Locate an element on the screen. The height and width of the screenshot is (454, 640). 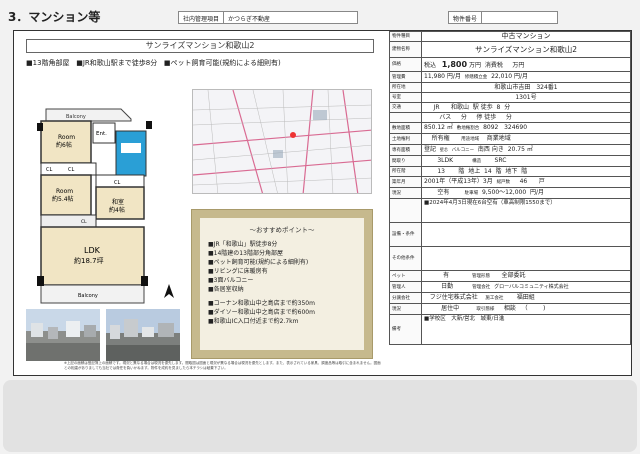
walk-unit: 分 is located at coordinates (507, 107).